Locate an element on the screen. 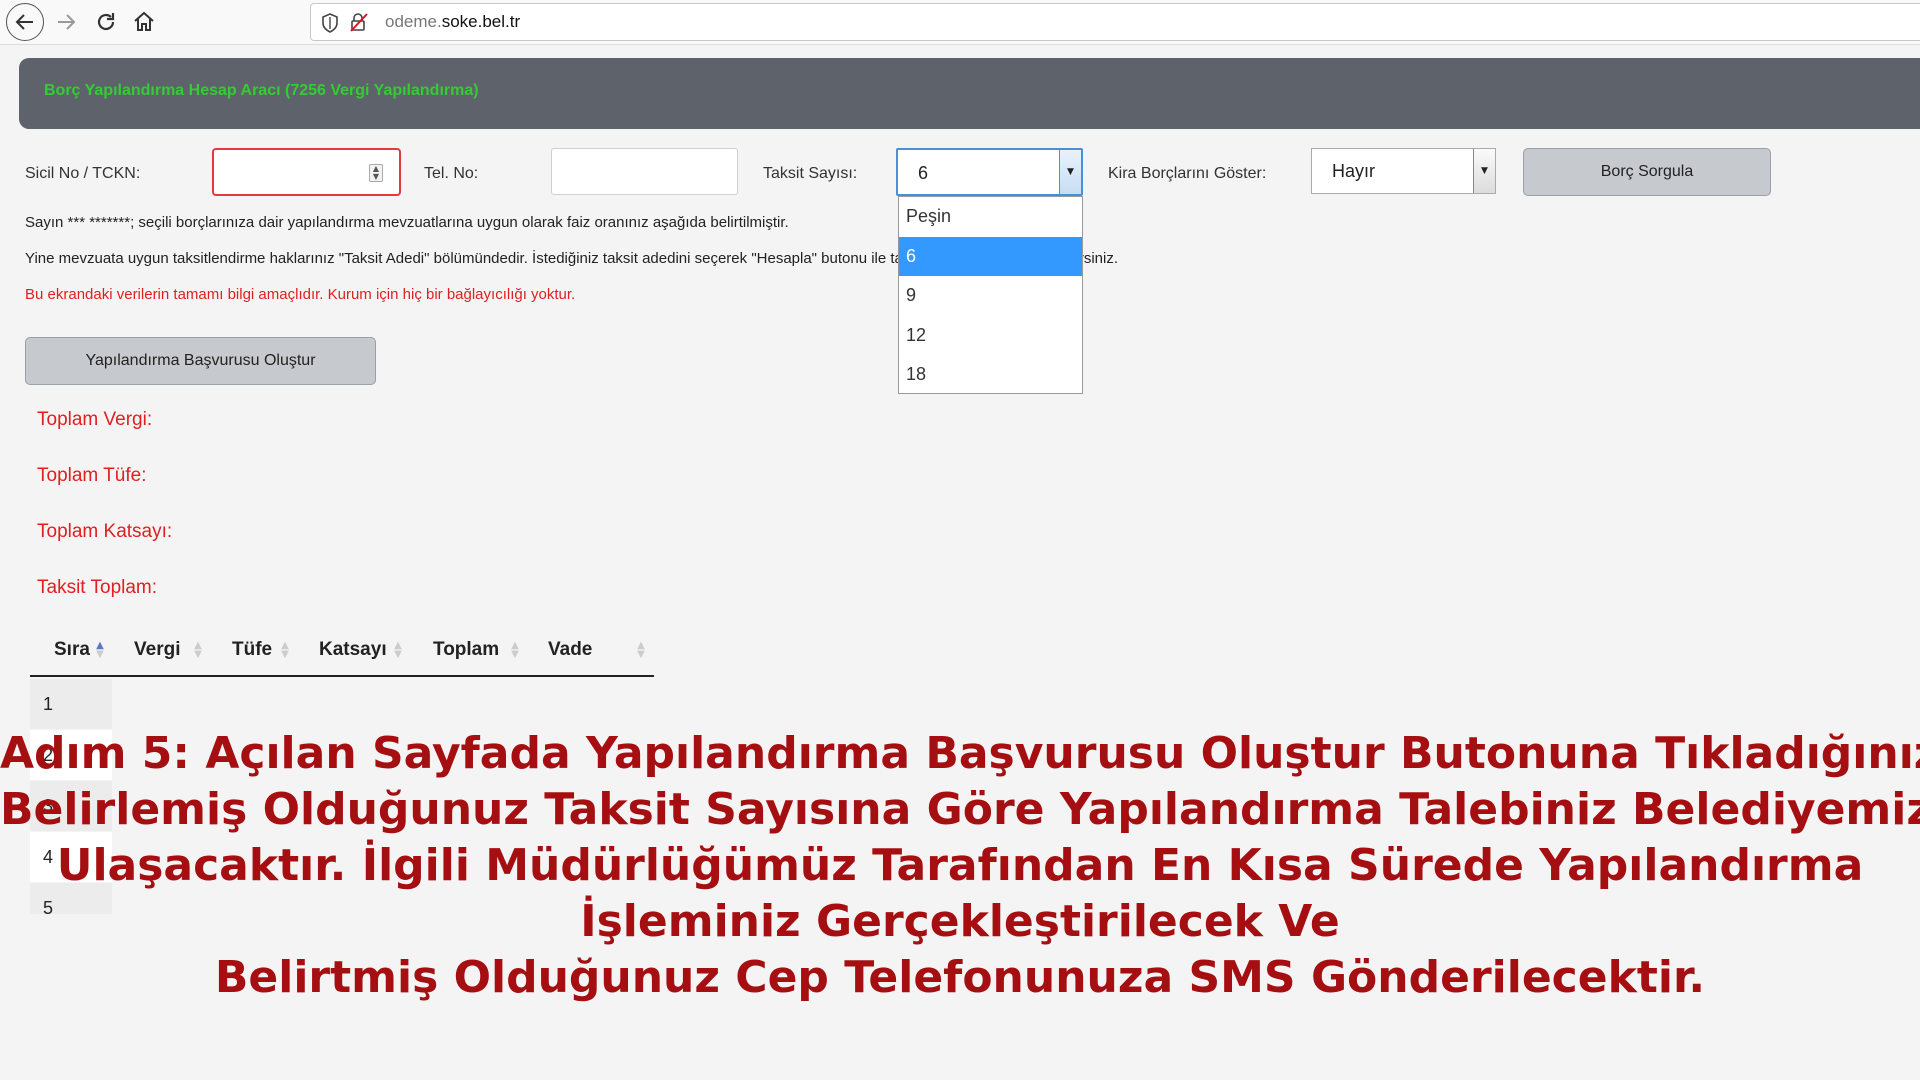 This screenshot has height=1080, width=1920. taksit-option-18: 18 is located at coordinates (990, 375).